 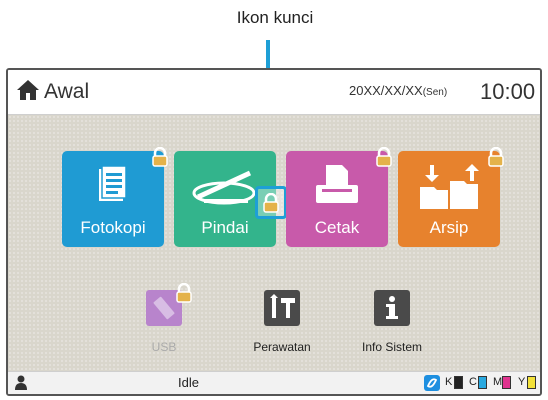 I want to click on print-tile: Cetak, so click(x=337, y=199).